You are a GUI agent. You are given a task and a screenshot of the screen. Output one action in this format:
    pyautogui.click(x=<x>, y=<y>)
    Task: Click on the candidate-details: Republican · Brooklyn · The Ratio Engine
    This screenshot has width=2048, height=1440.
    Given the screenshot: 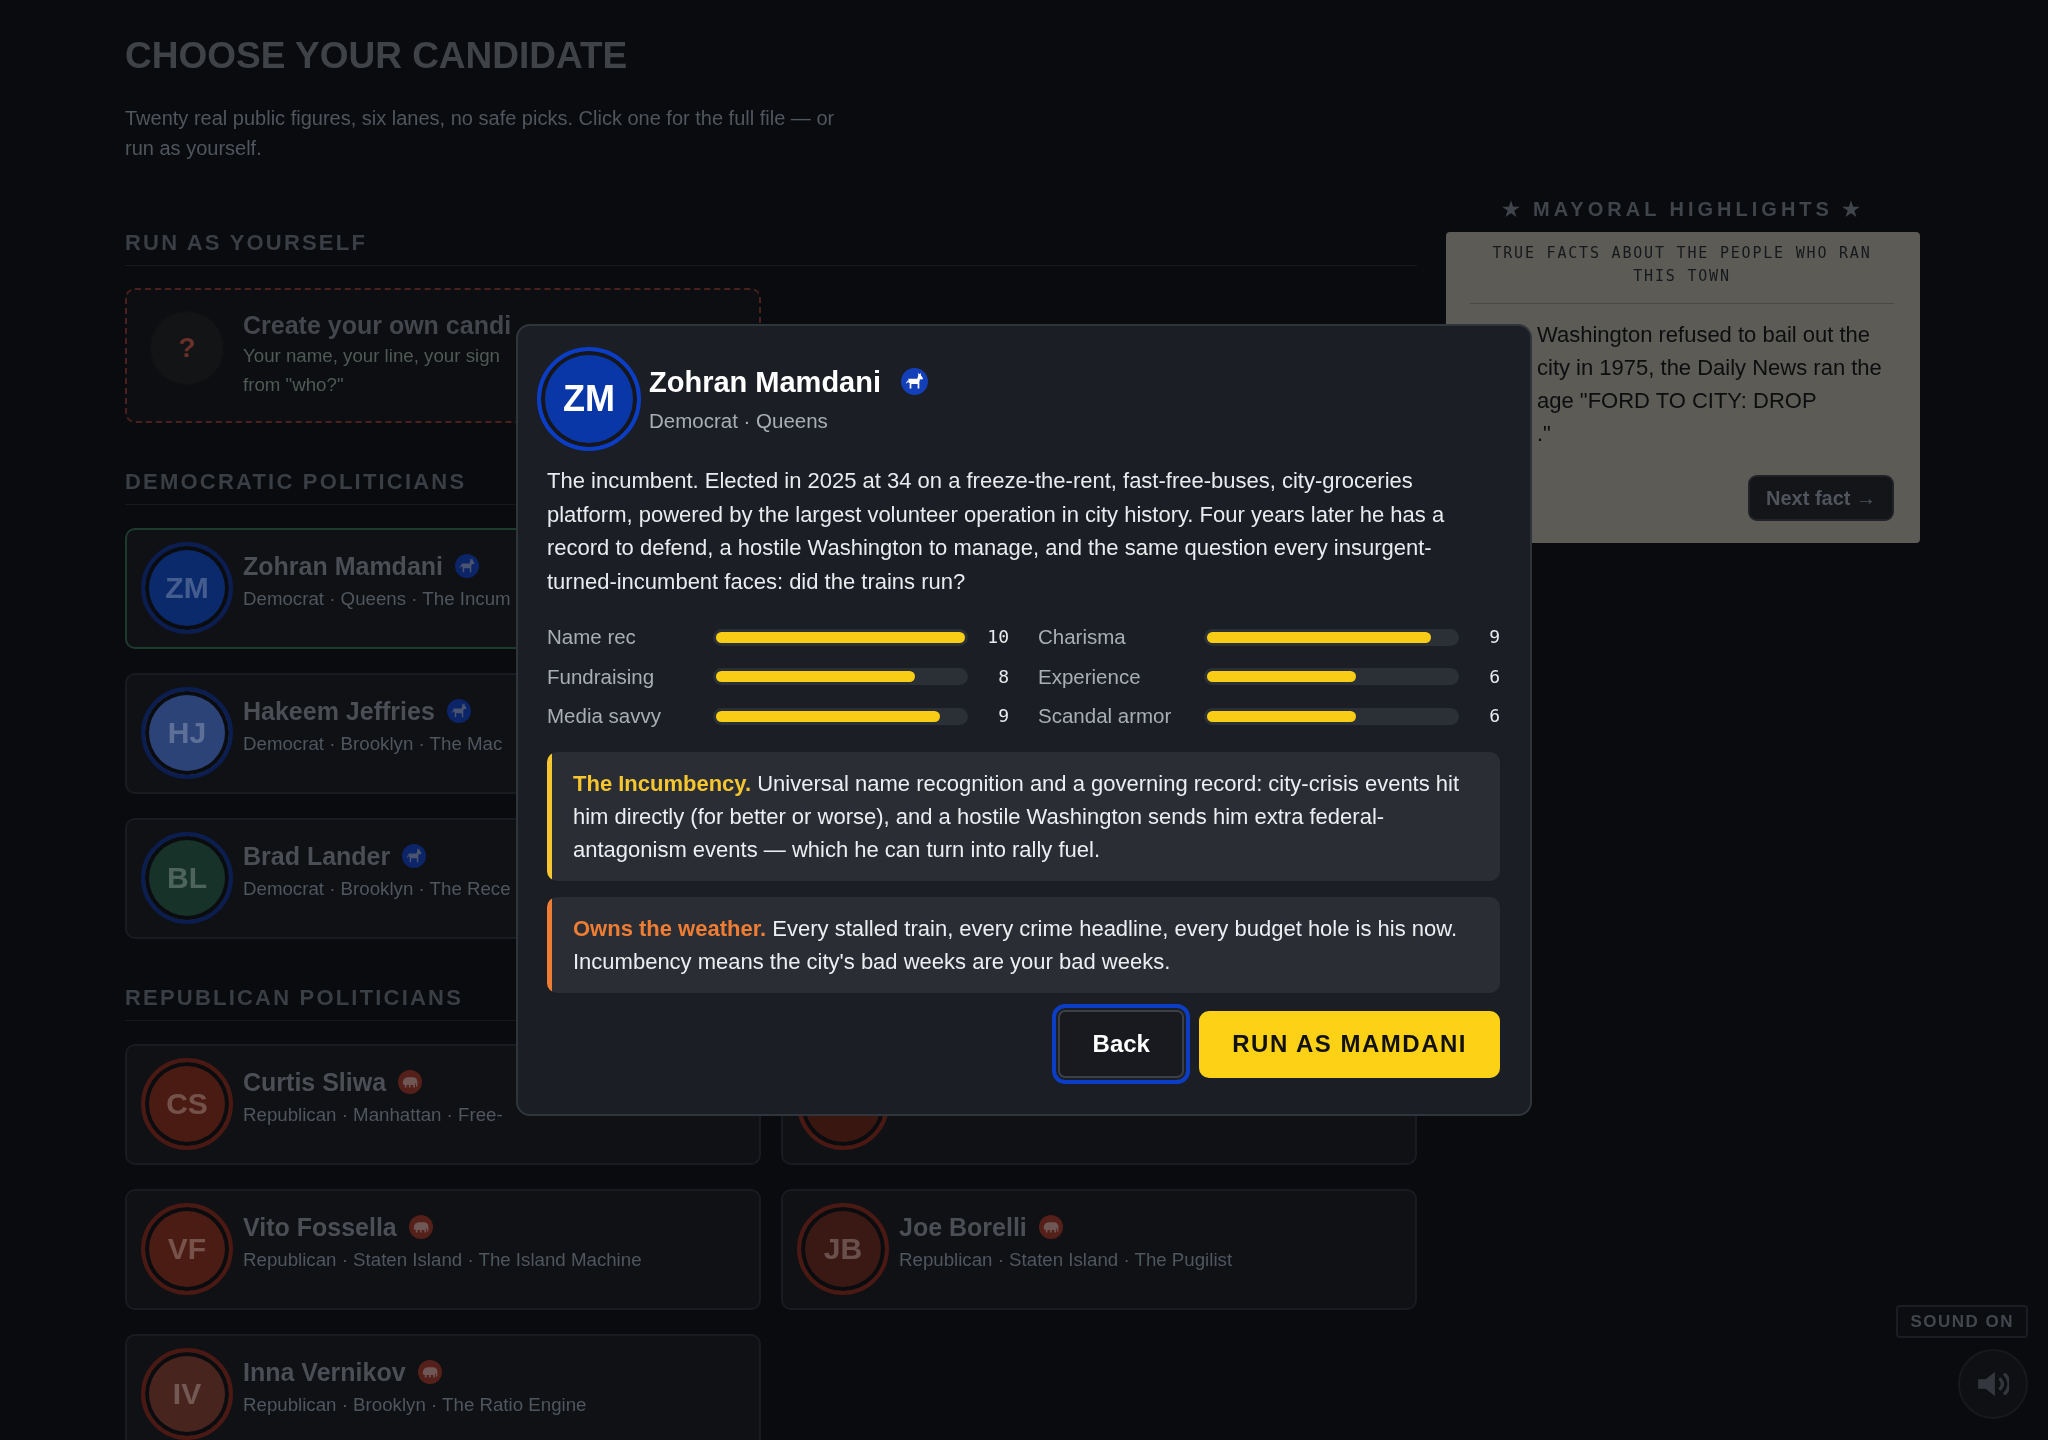 What is the action you would take?
    pyautogui.click(x=415, y=1405)
    